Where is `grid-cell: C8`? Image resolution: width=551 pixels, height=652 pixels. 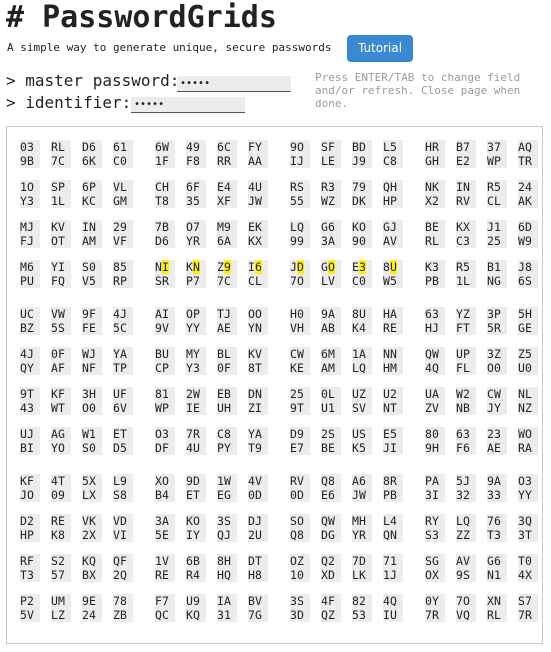
grid-cell: C8 is located at coordinates (393, 161).